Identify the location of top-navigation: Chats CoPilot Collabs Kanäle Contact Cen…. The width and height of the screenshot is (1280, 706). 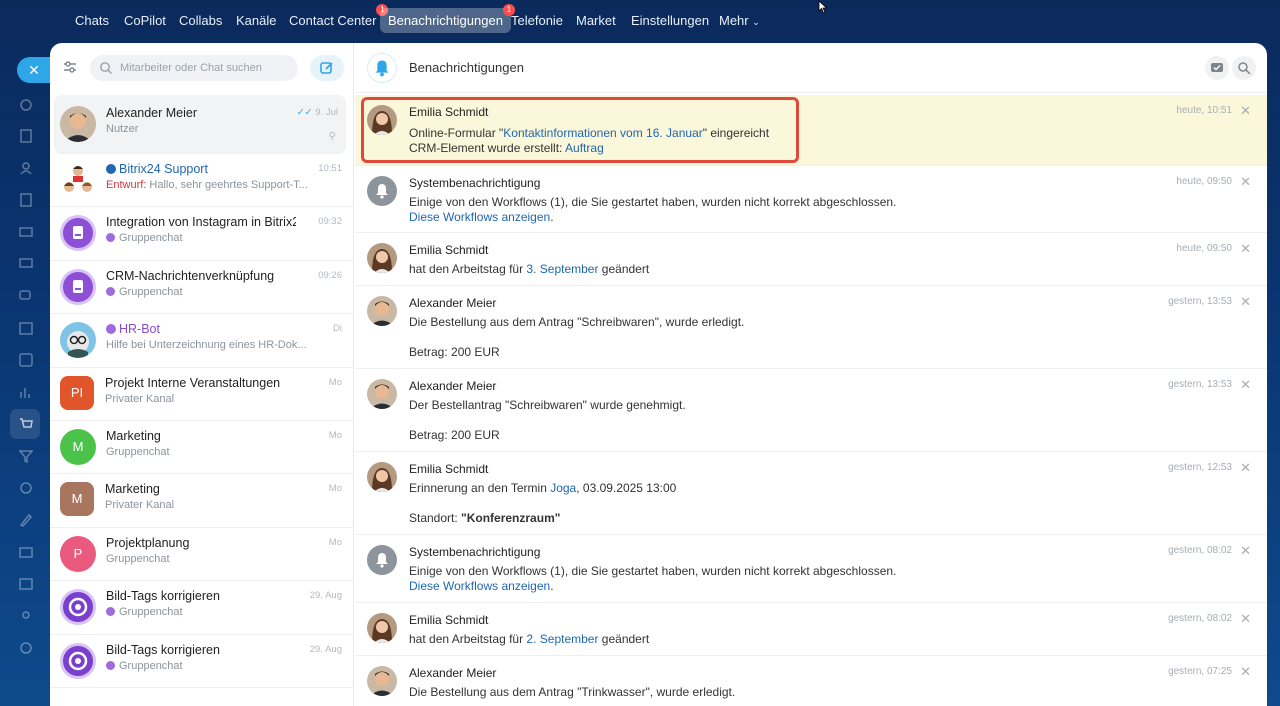
(640, 21).